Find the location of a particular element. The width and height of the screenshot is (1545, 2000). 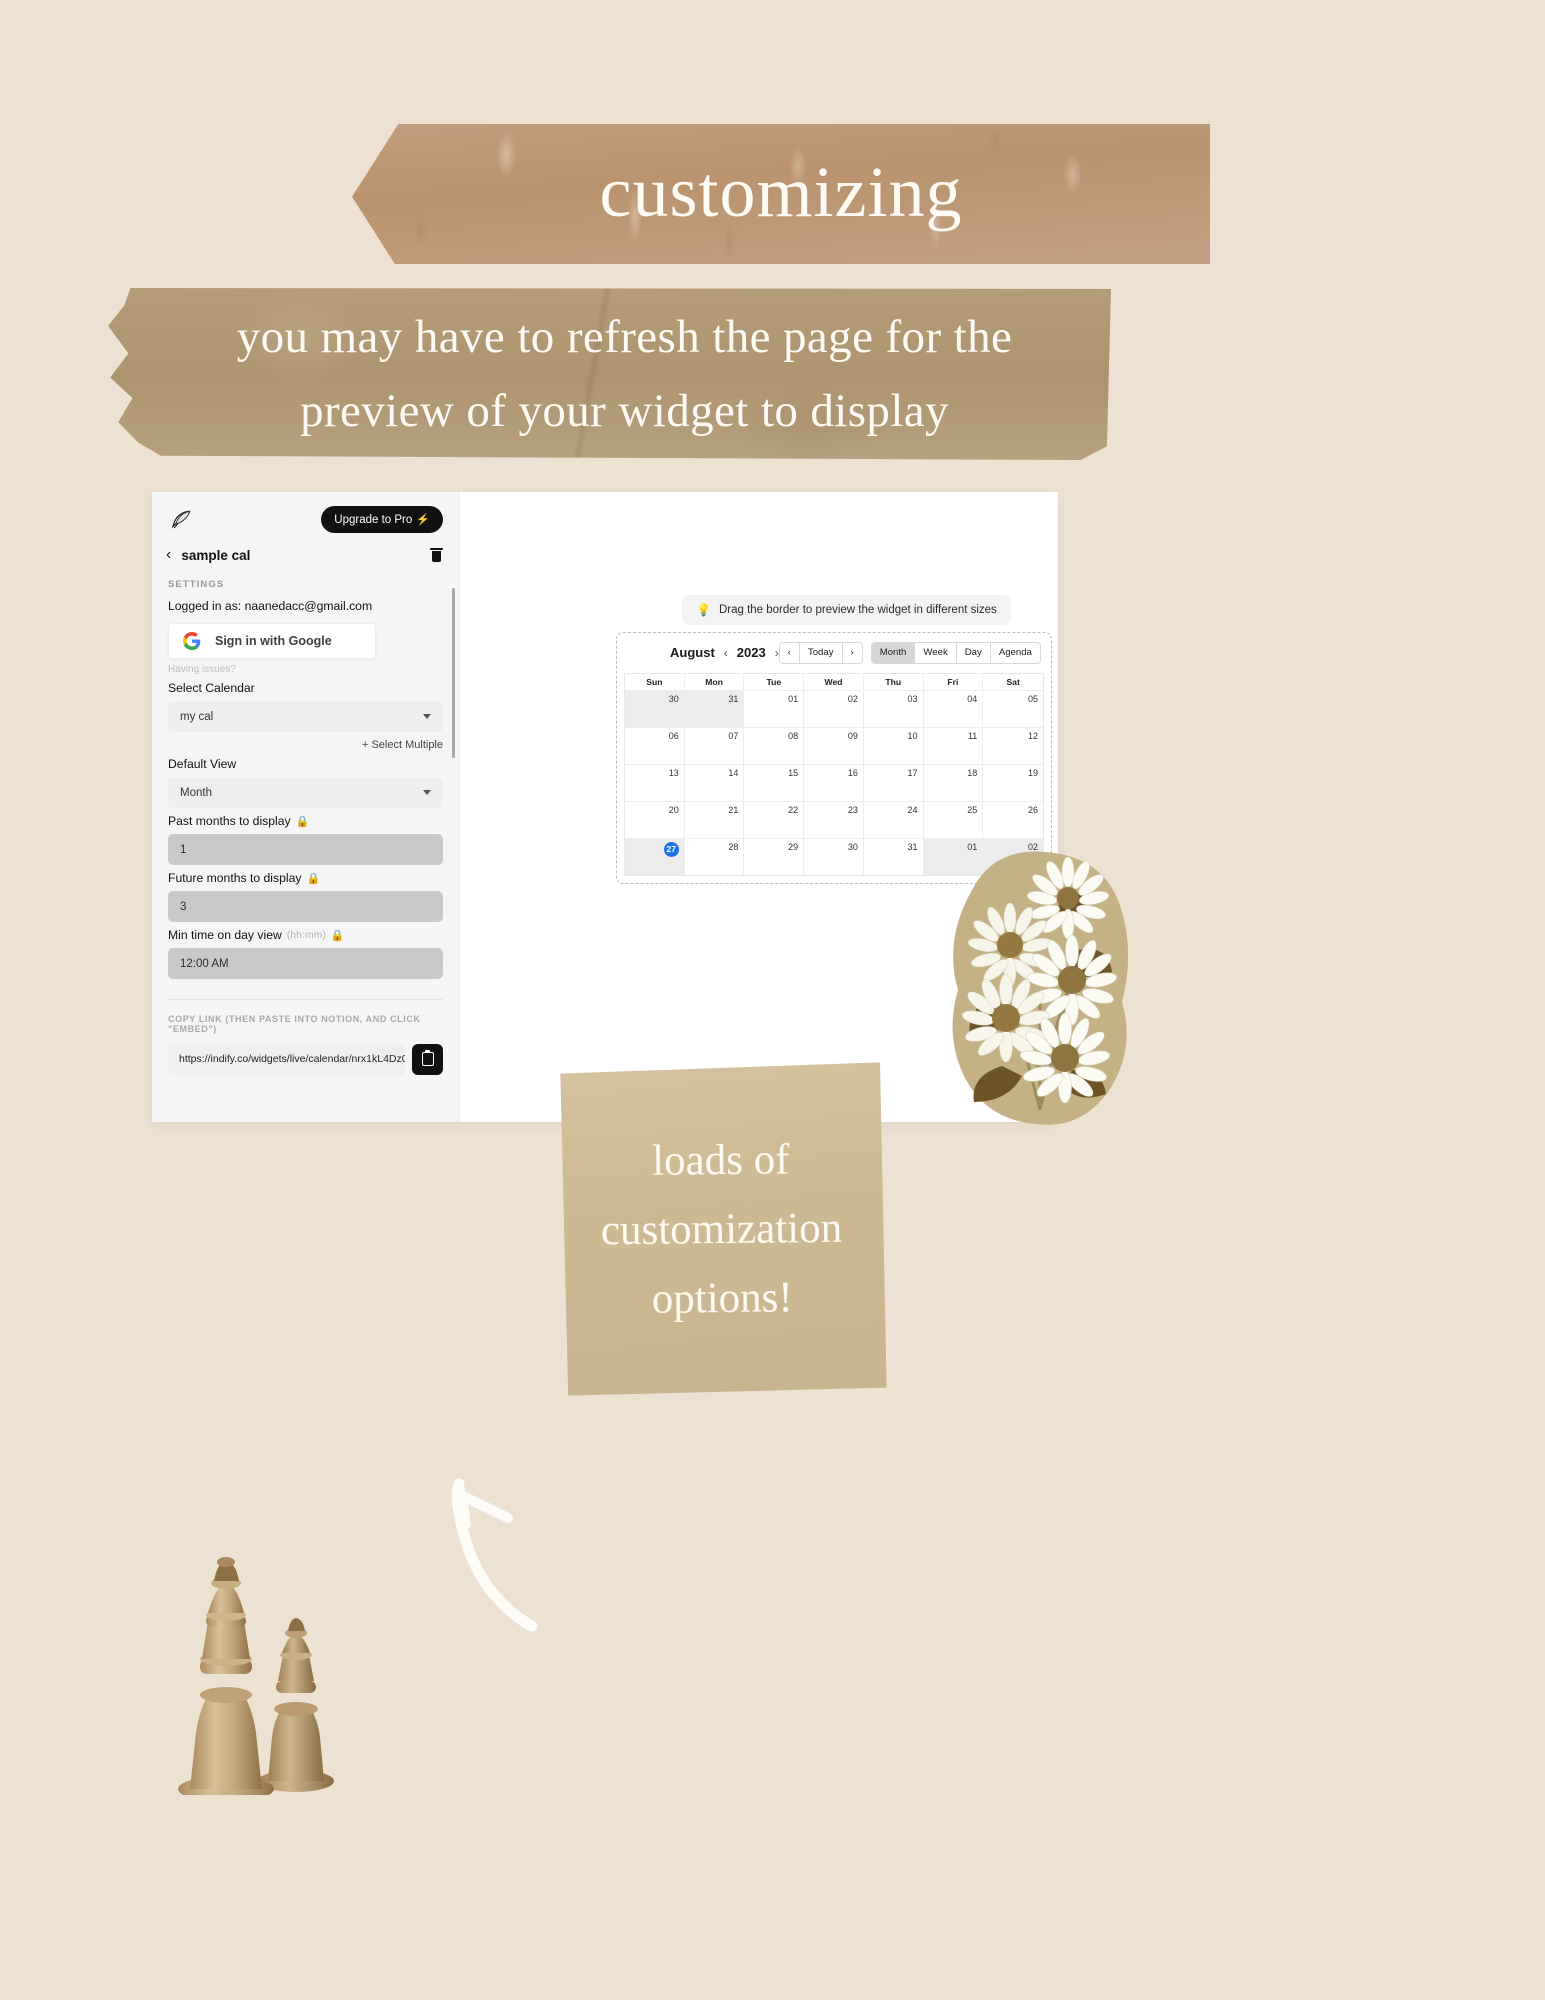

calendar-day-cell: 05 is located at coordinates (1013, 709).